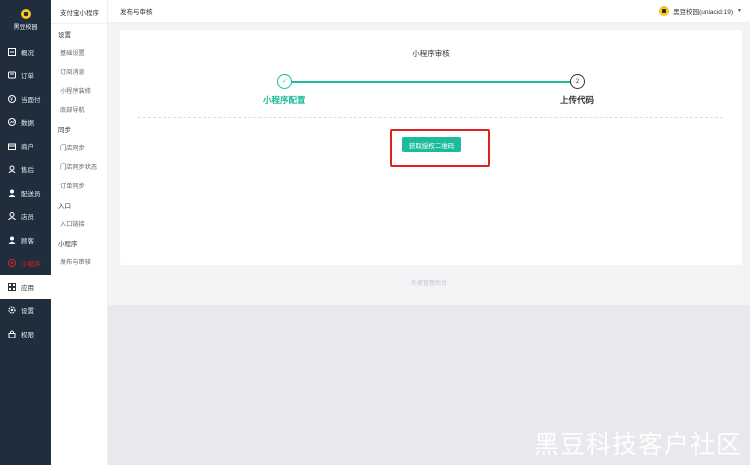 Image resolution: width=750 pixels, height=465 pixels. I want to click on step-1-label: 小程序配置, so click(284, 100).